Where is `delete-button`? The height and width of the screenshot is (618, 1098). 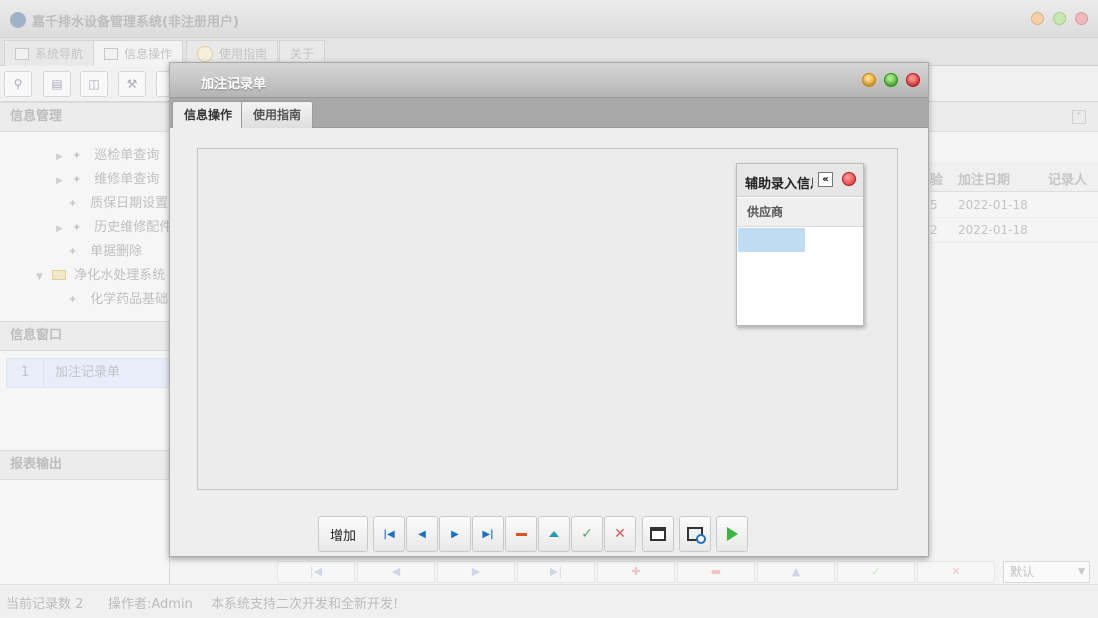
delete-button is located at coordinates (521, 534).